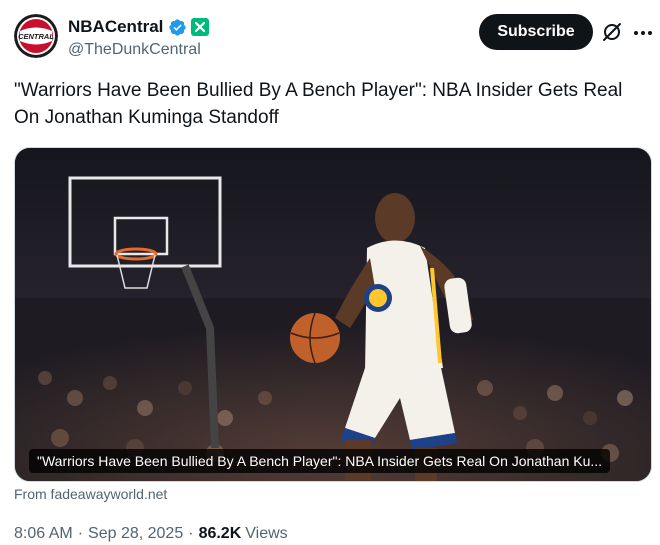 Image resolution: width=660 pixels, height=545 pixels. What do you see at coordinates (536, 32) in the screenshot?
I see `subscribe-button: Subscribe` at bounding box center [536, 32].